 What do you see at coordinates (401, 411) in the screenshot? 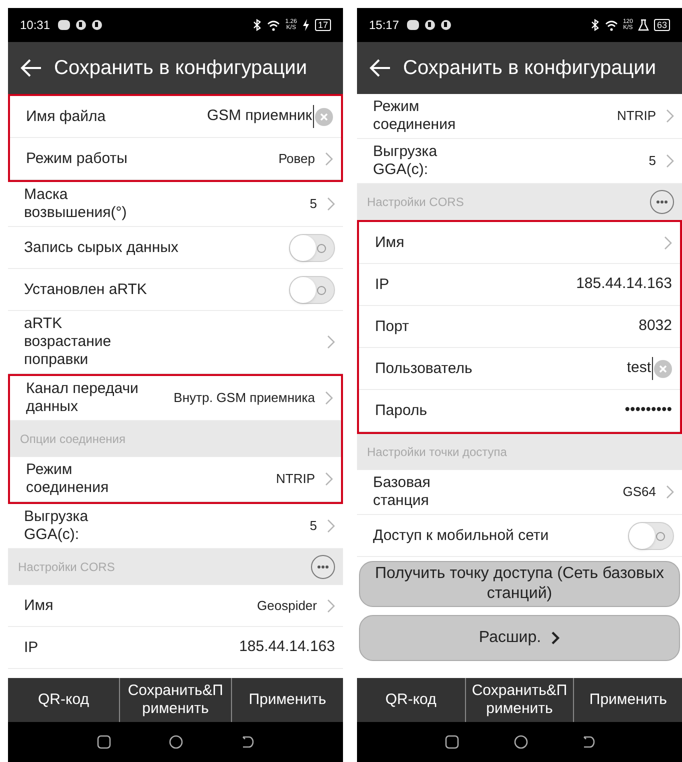
I see `setting-label: Пароль` at bounding box center [401, 411].